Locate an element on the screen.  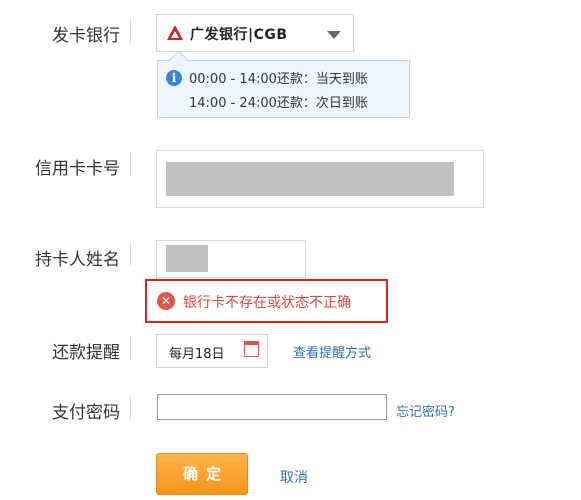
redacted-cardholder-name is located at coordinates (187, 258).